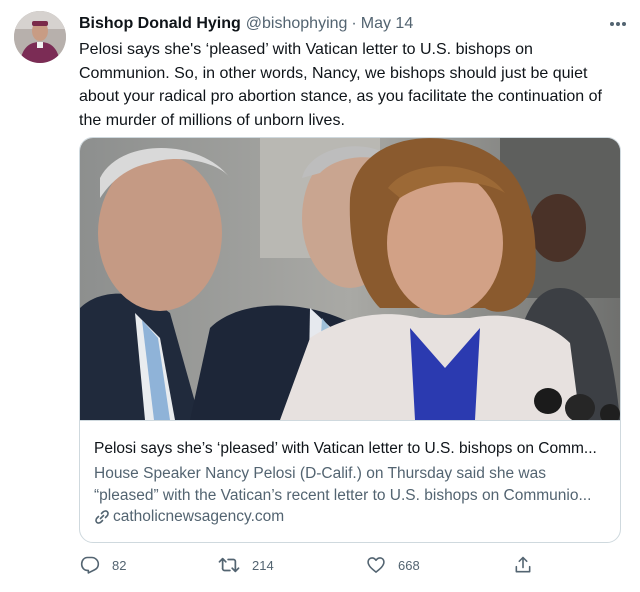  I want to click on reply-icon, so click(90, 565).